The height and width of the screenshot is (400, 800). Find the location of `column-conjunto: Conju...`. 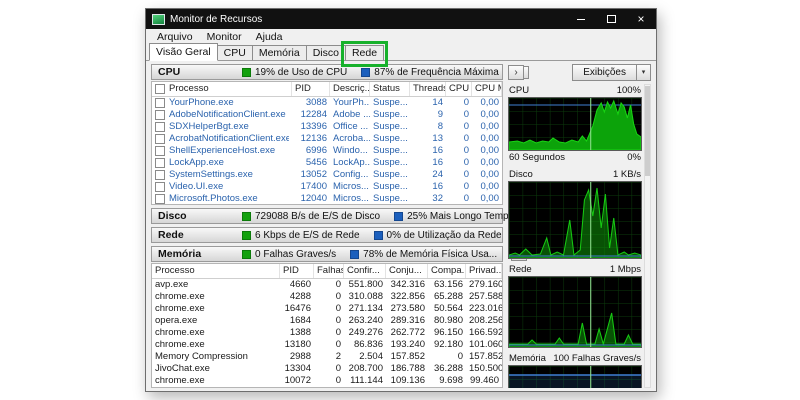

column-conjunto: Conju... is located at coordinates (407, 271).